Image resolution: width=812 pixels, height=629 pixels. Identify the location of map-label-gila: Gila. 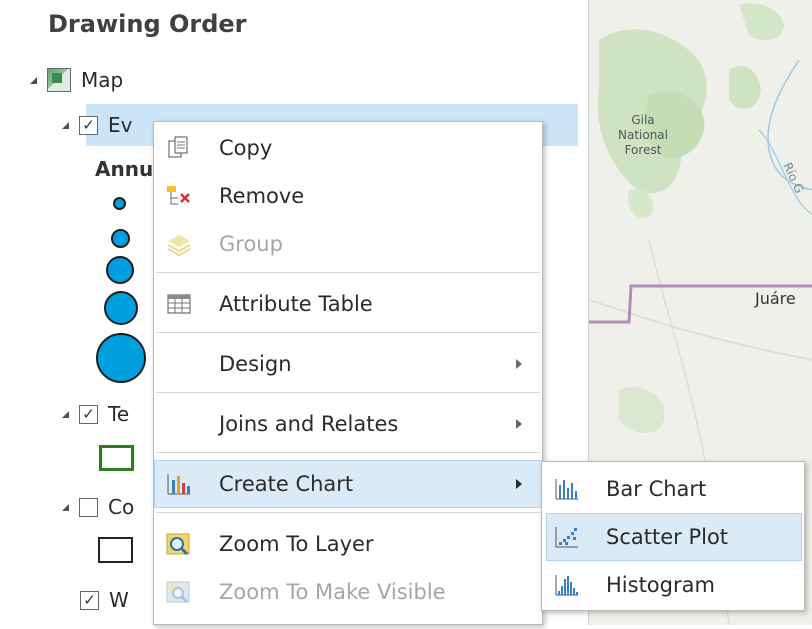
(642, 120).